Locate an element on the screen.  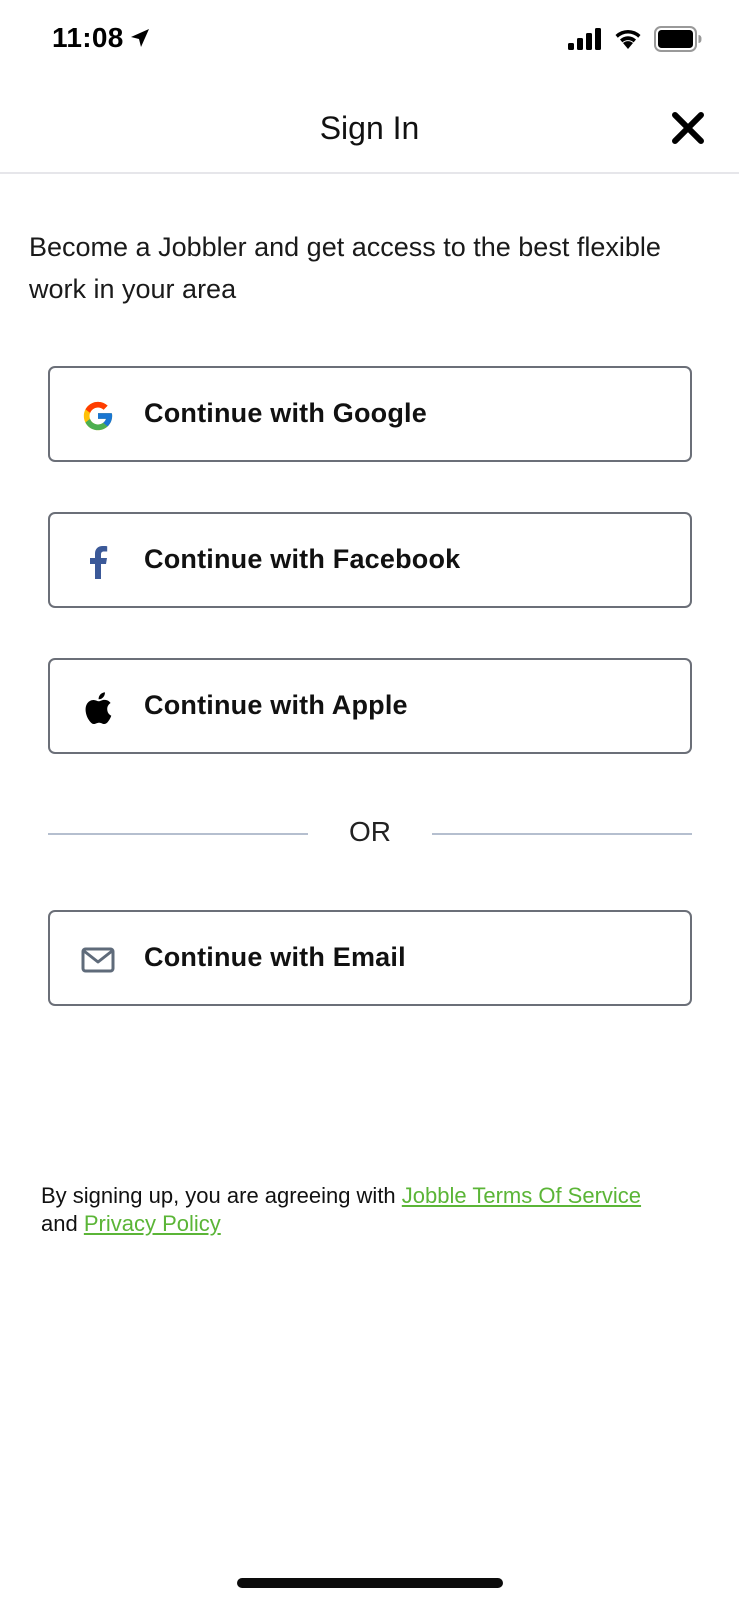
terms-of-service-link: Jobble Terms Of Service is located at coordinates (521, 1195).